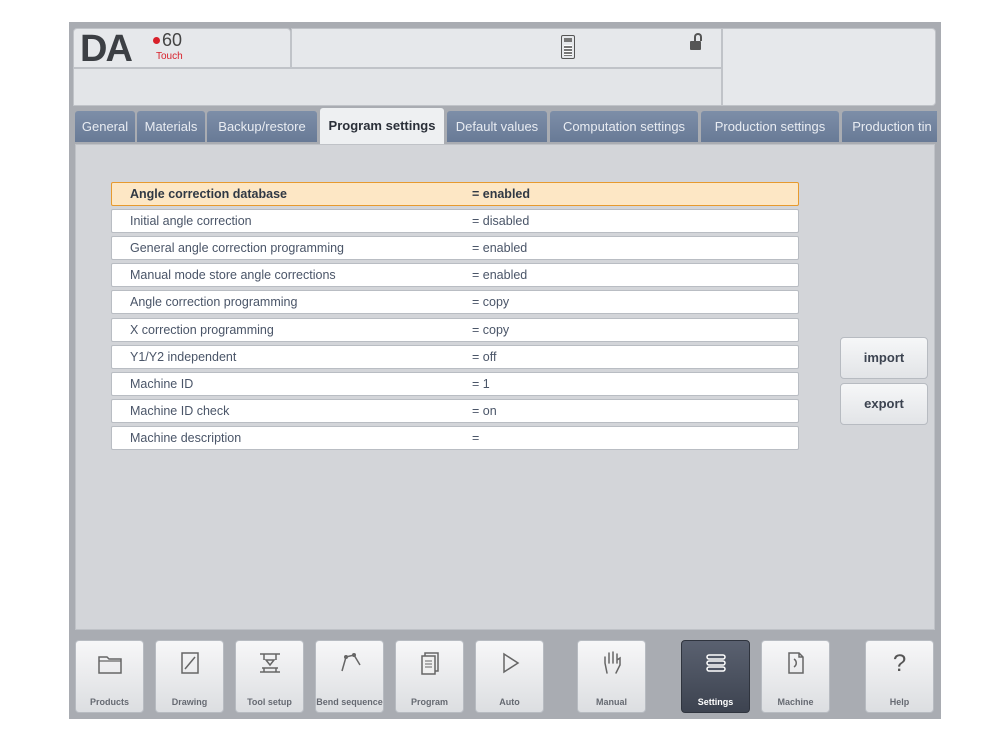 This screenshot has height=739, width=1000. Describe the element at coordinates (455, 221) in the screenshot. I see `setting-row-initial-angle-correction: Initial angle correction = disabled` at that location.